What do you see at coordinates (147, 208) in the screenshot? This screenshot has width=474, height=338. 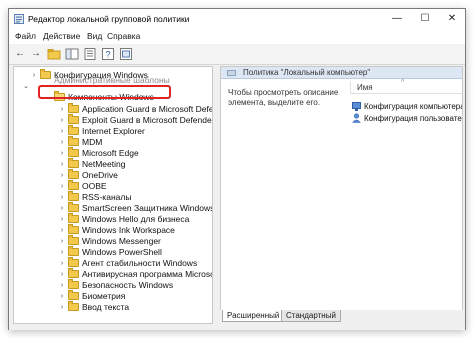 I see `tree-item-label: SmartScreen Защитника Windows` at bounding box center [147, 208].